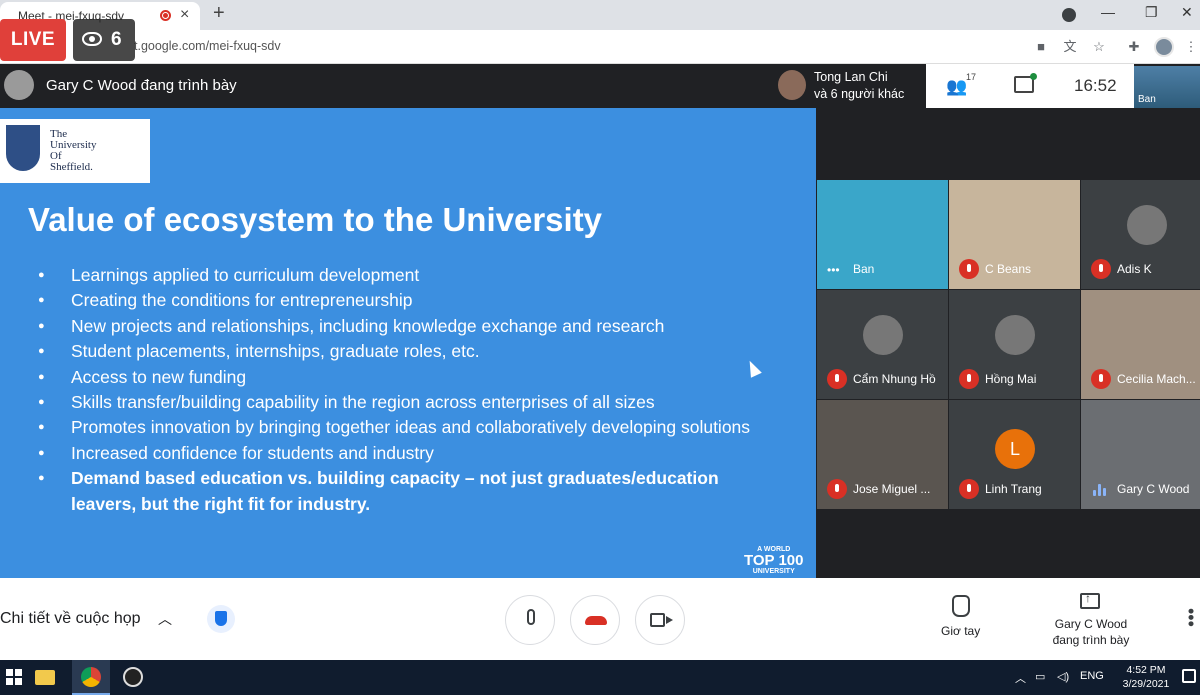 The image size is (1200, 695). What do you see at coordinates (864, 269) in the screenshot?
I see `participant-name: Ban` at bounding box center [864, 269].